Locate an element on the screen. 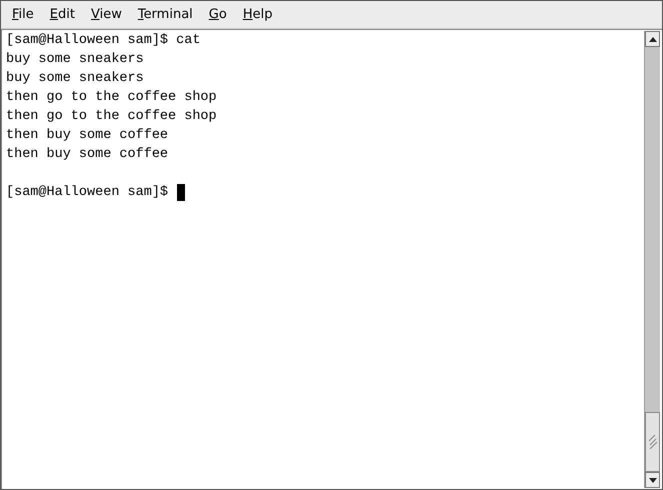  scroll-down-button is located at coordinates (652, 480).